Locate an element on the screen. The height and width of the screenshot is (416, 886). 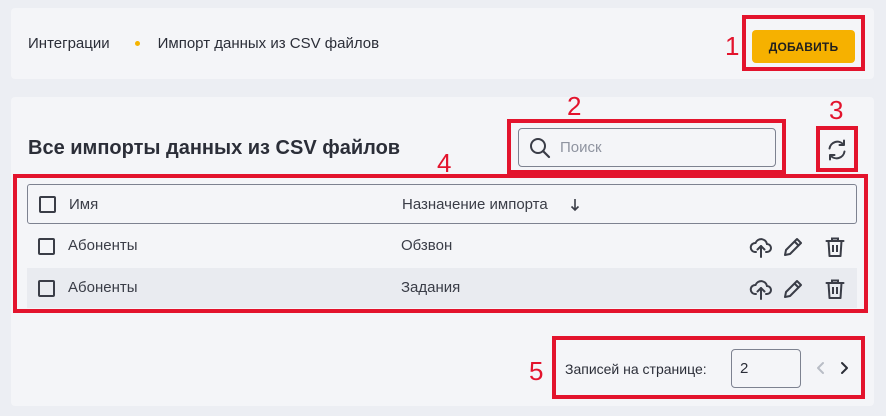
search-box is located at coordinates (647, 147).